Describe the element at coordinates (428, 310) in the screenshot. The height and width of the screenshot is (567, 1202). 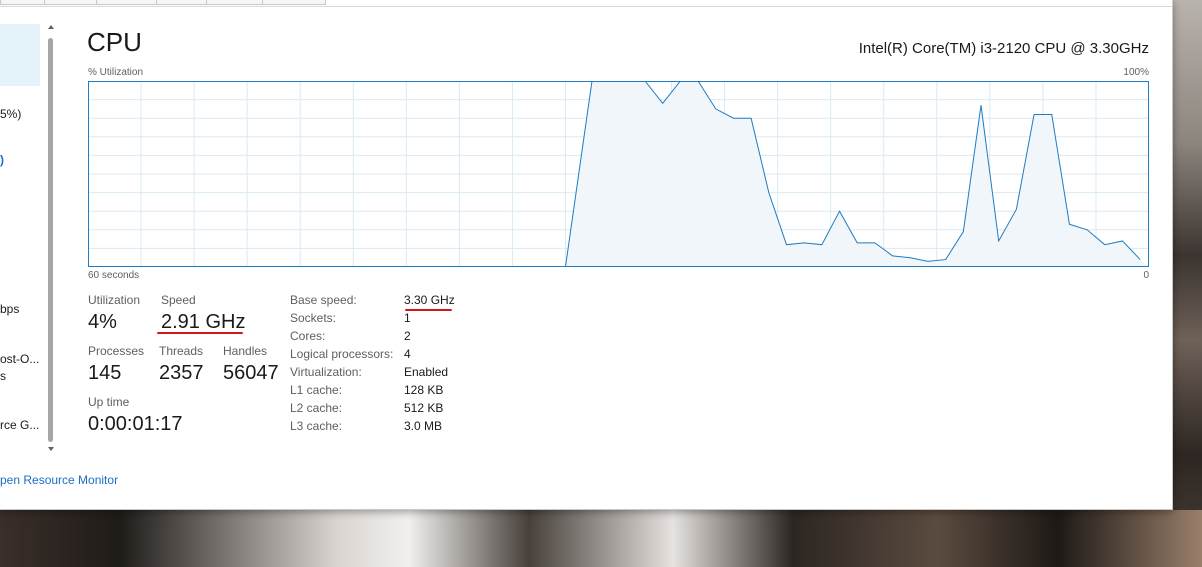
I see `base-speed-annotation-underline` at that location.